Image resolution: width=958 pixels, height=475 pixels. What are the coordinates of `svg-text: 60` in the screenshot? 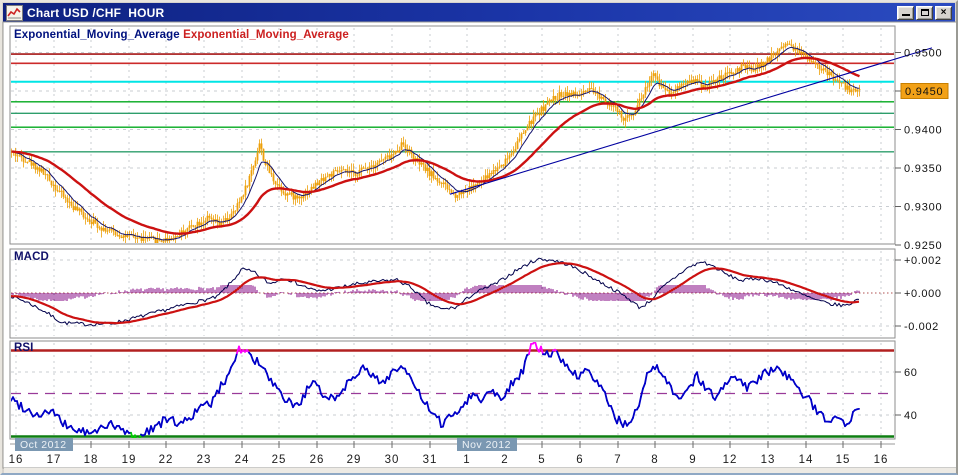 It's located at (910, 373).